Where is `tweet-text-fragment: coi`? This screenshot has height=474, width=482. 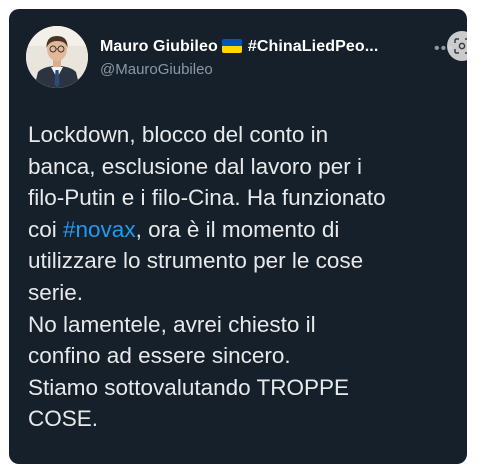 tweet-text-fragment: coi is located at coordinates (46, 229).